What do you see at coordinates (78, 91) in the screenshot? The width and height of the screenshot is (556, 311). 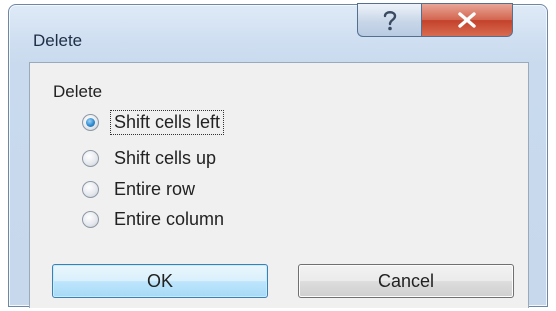 I see `group-label: Delete` at bounding box center [78, 91].